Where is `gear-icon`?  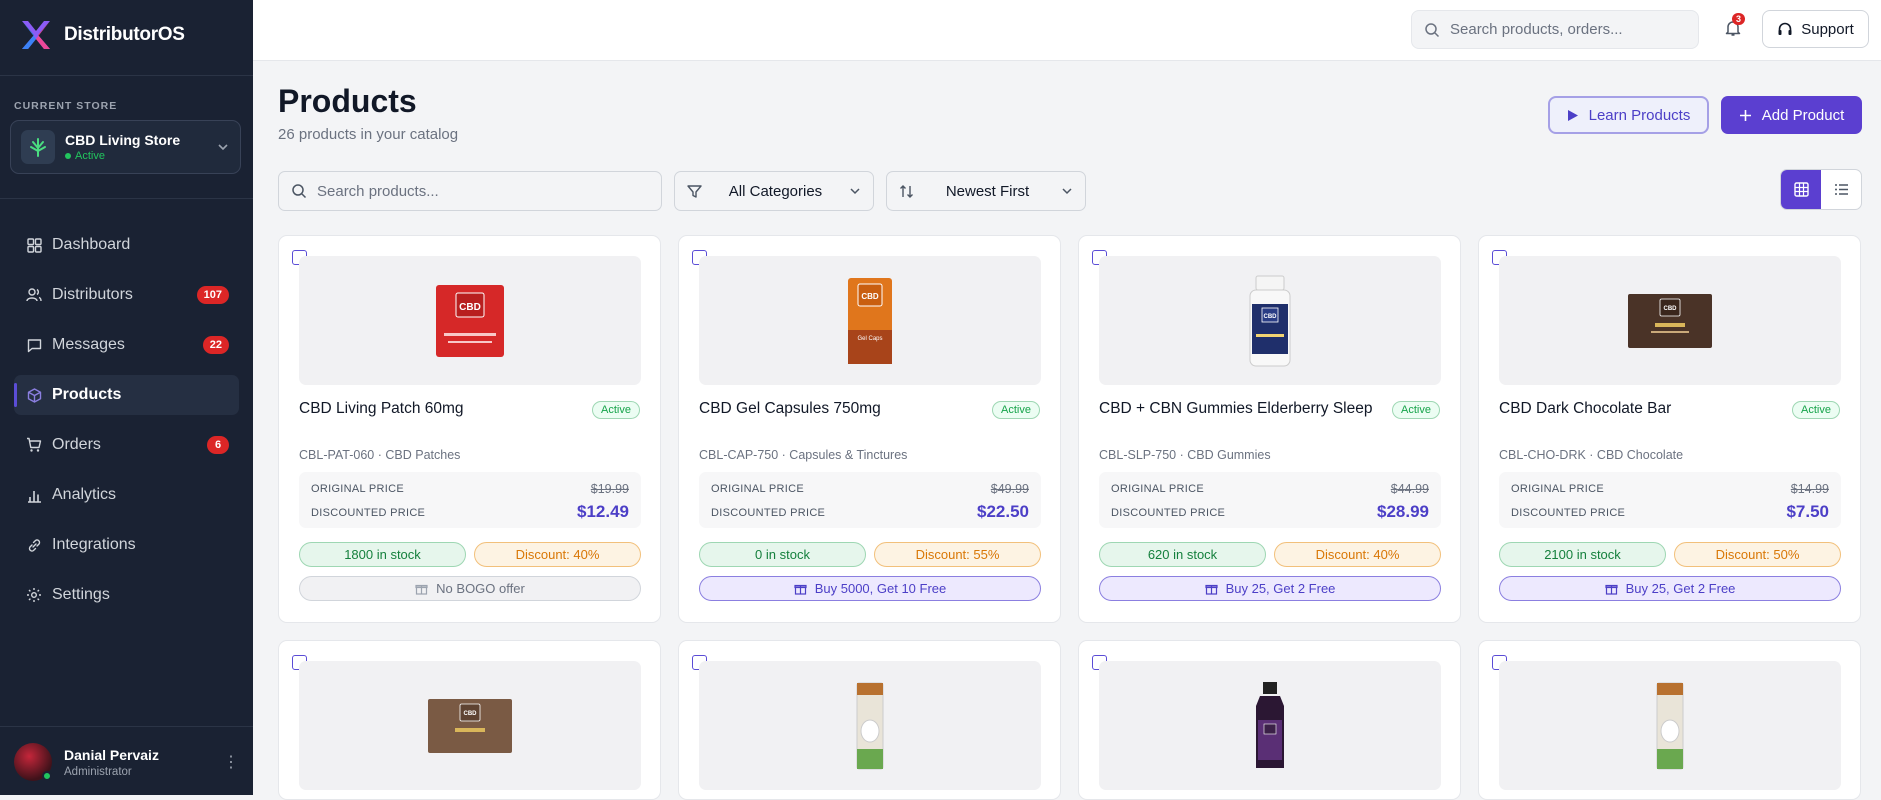
gear-icon is located at coordinates (34, 595).